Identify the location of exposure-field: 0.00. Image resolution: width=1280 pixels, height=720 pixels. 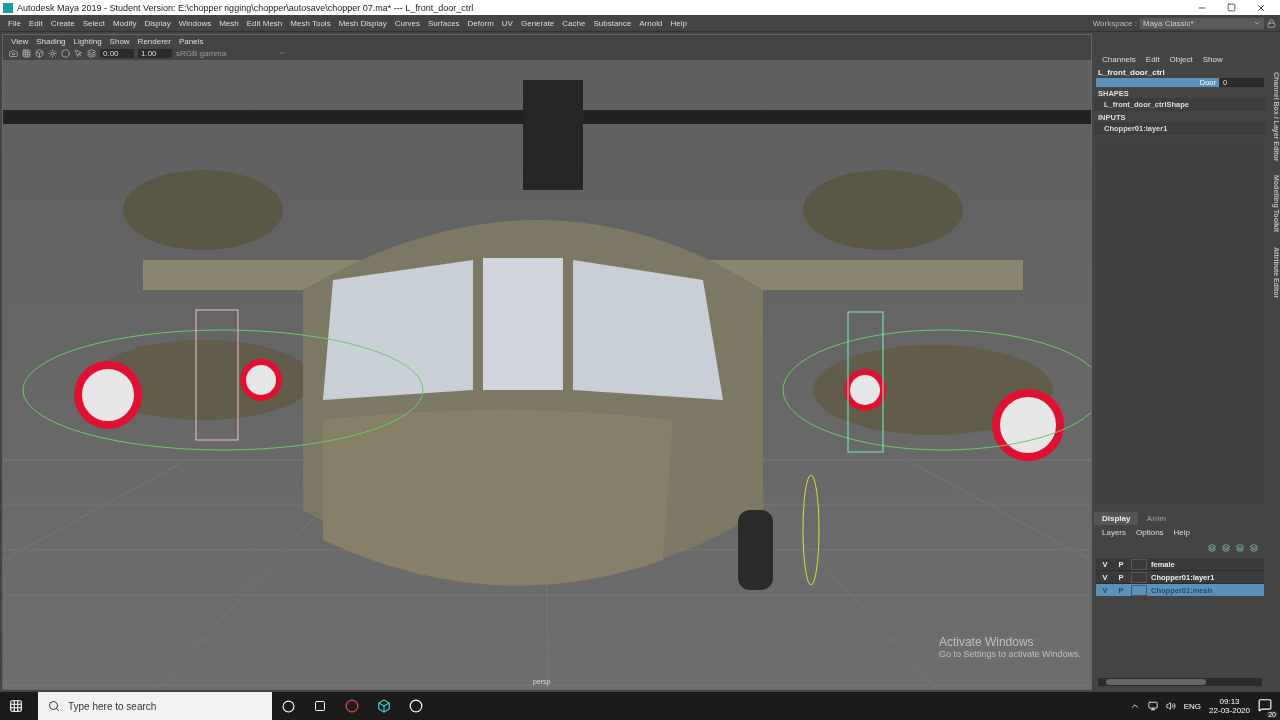
(117, 53).